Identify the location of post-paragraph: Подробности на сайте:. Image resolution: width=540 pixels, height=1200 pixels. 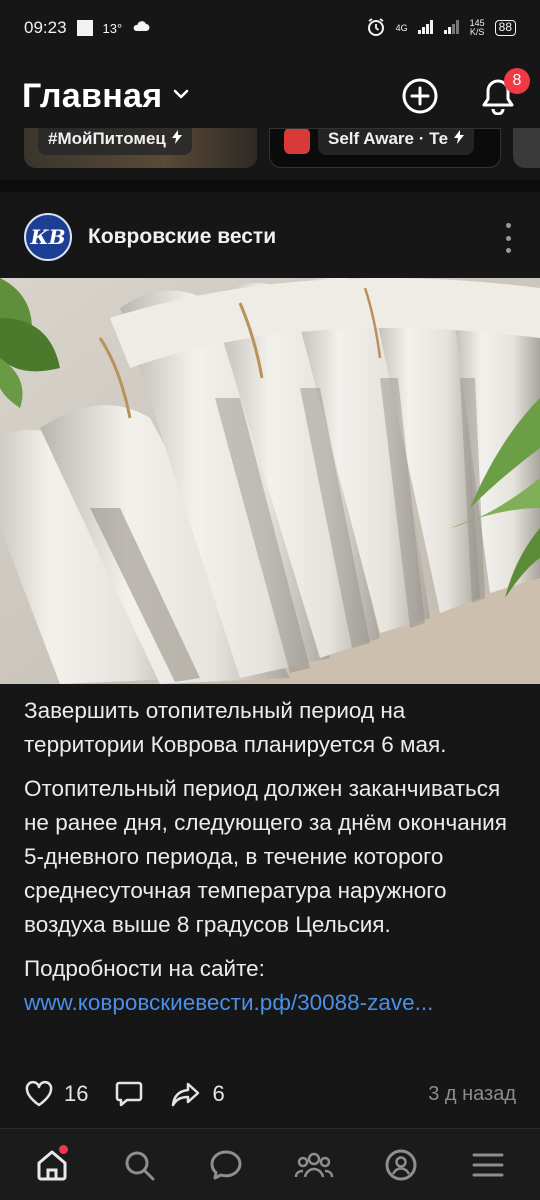
(144, 968).